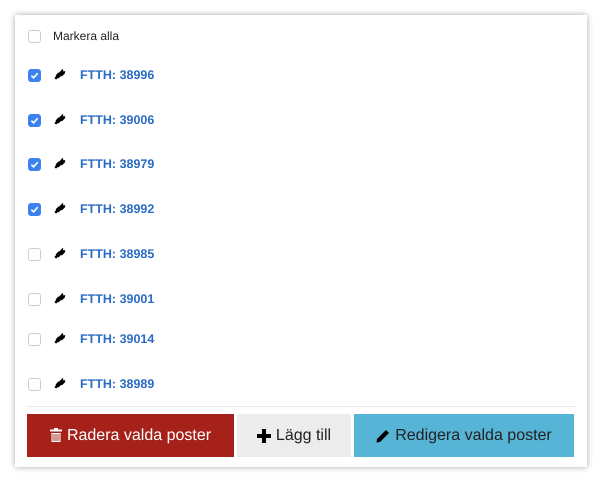 The width and height of the screenshot is (605, 482). What do you see at coordinates (86, 36) in the screenshot?
I see `select-all-label: Markera alla` at bounding box center [86, 36].